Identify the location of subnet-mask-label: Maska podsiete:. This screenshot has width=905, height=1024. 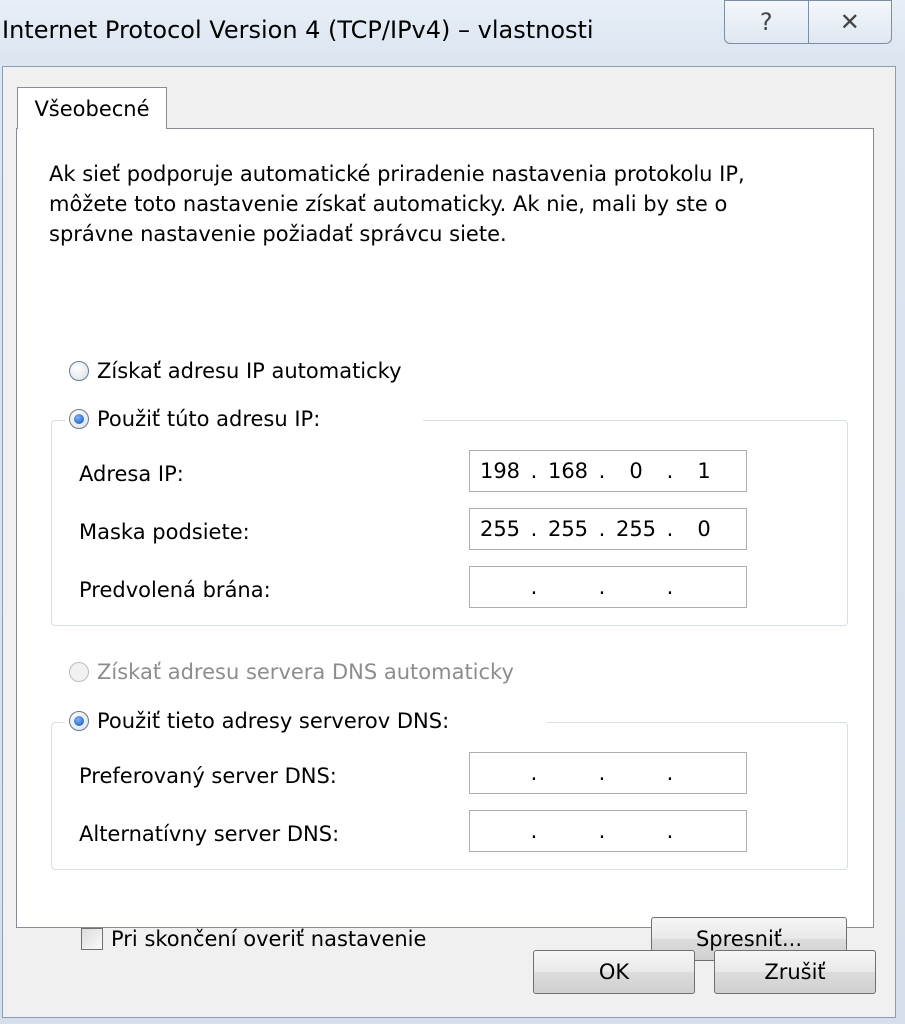
(164, 532).